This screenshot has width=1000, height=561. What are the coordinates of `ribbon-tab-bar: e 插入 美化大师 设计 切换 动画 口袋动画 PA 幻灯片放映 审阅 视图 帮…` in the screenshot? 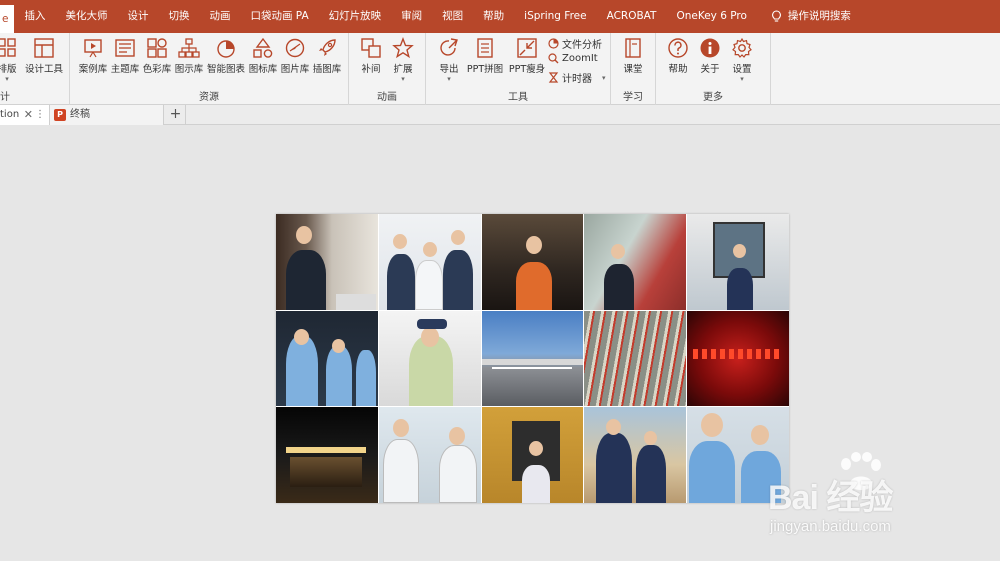 It's located at (500, 16).